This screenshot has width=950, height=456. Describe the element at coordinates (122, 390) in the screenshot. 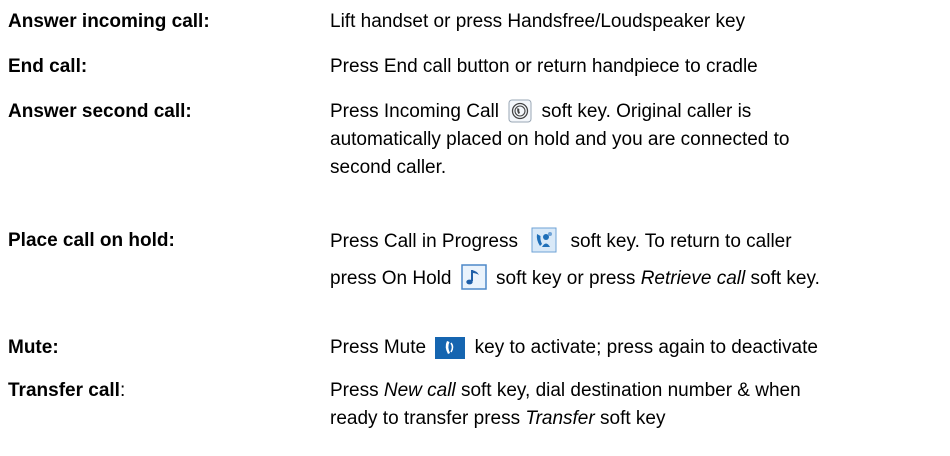

I see `label-colon: :` at that location.